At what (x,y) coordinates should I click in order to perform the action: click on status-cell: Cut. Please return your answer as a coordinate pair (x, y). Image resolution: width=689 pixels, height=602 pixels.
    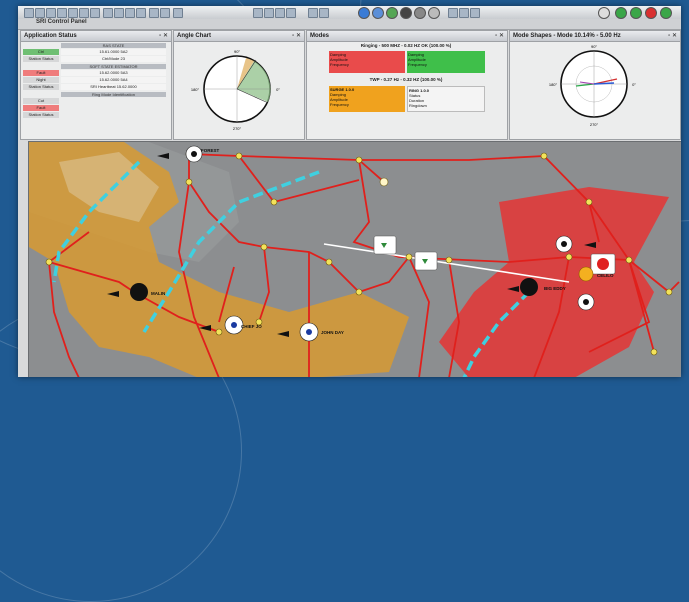
    Looking at the image, I should click on (41, 101).